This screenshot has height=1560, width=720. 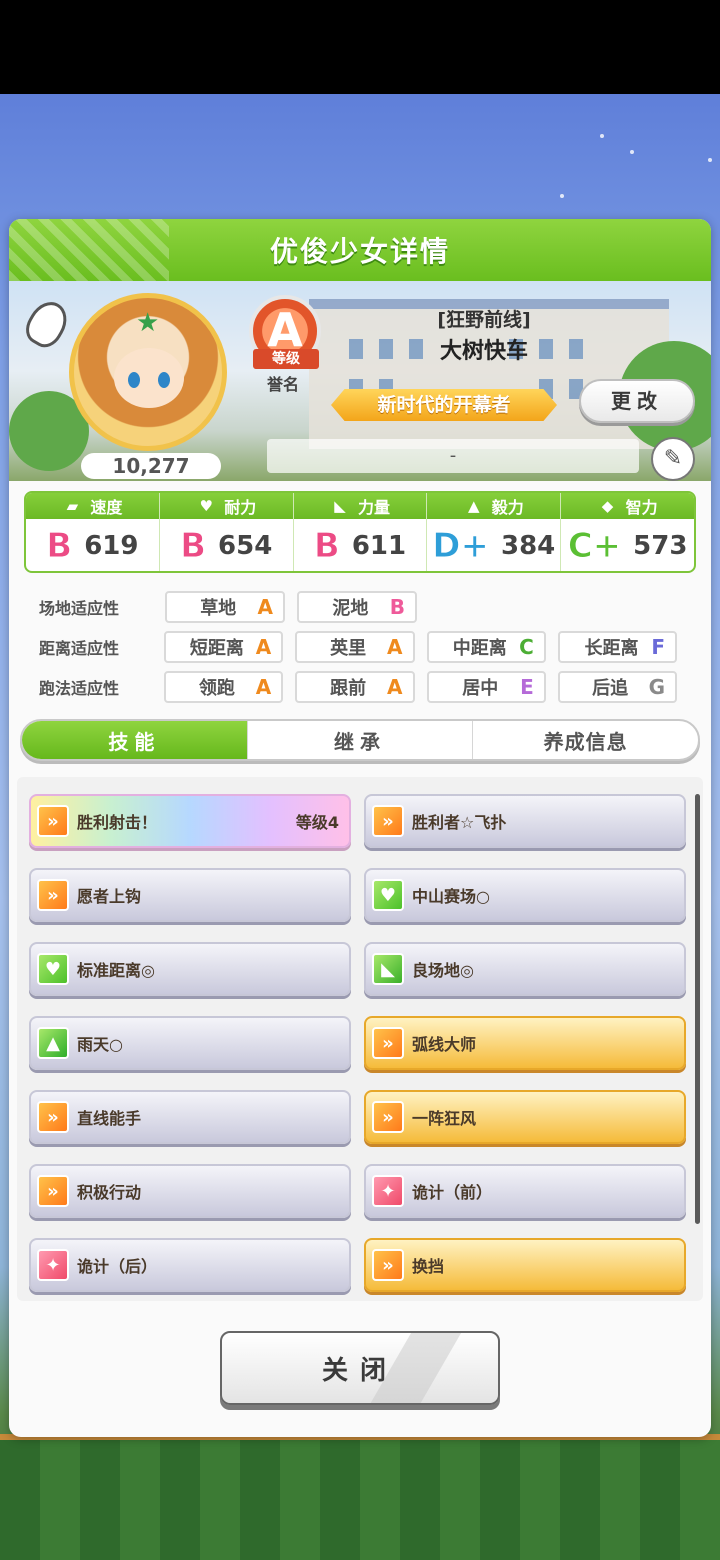 I want to click on aptitude-row-strategy: 跑法适应性 领跑 A 跟前 A 居中 E 后追 G, so click(x=364, y=687).